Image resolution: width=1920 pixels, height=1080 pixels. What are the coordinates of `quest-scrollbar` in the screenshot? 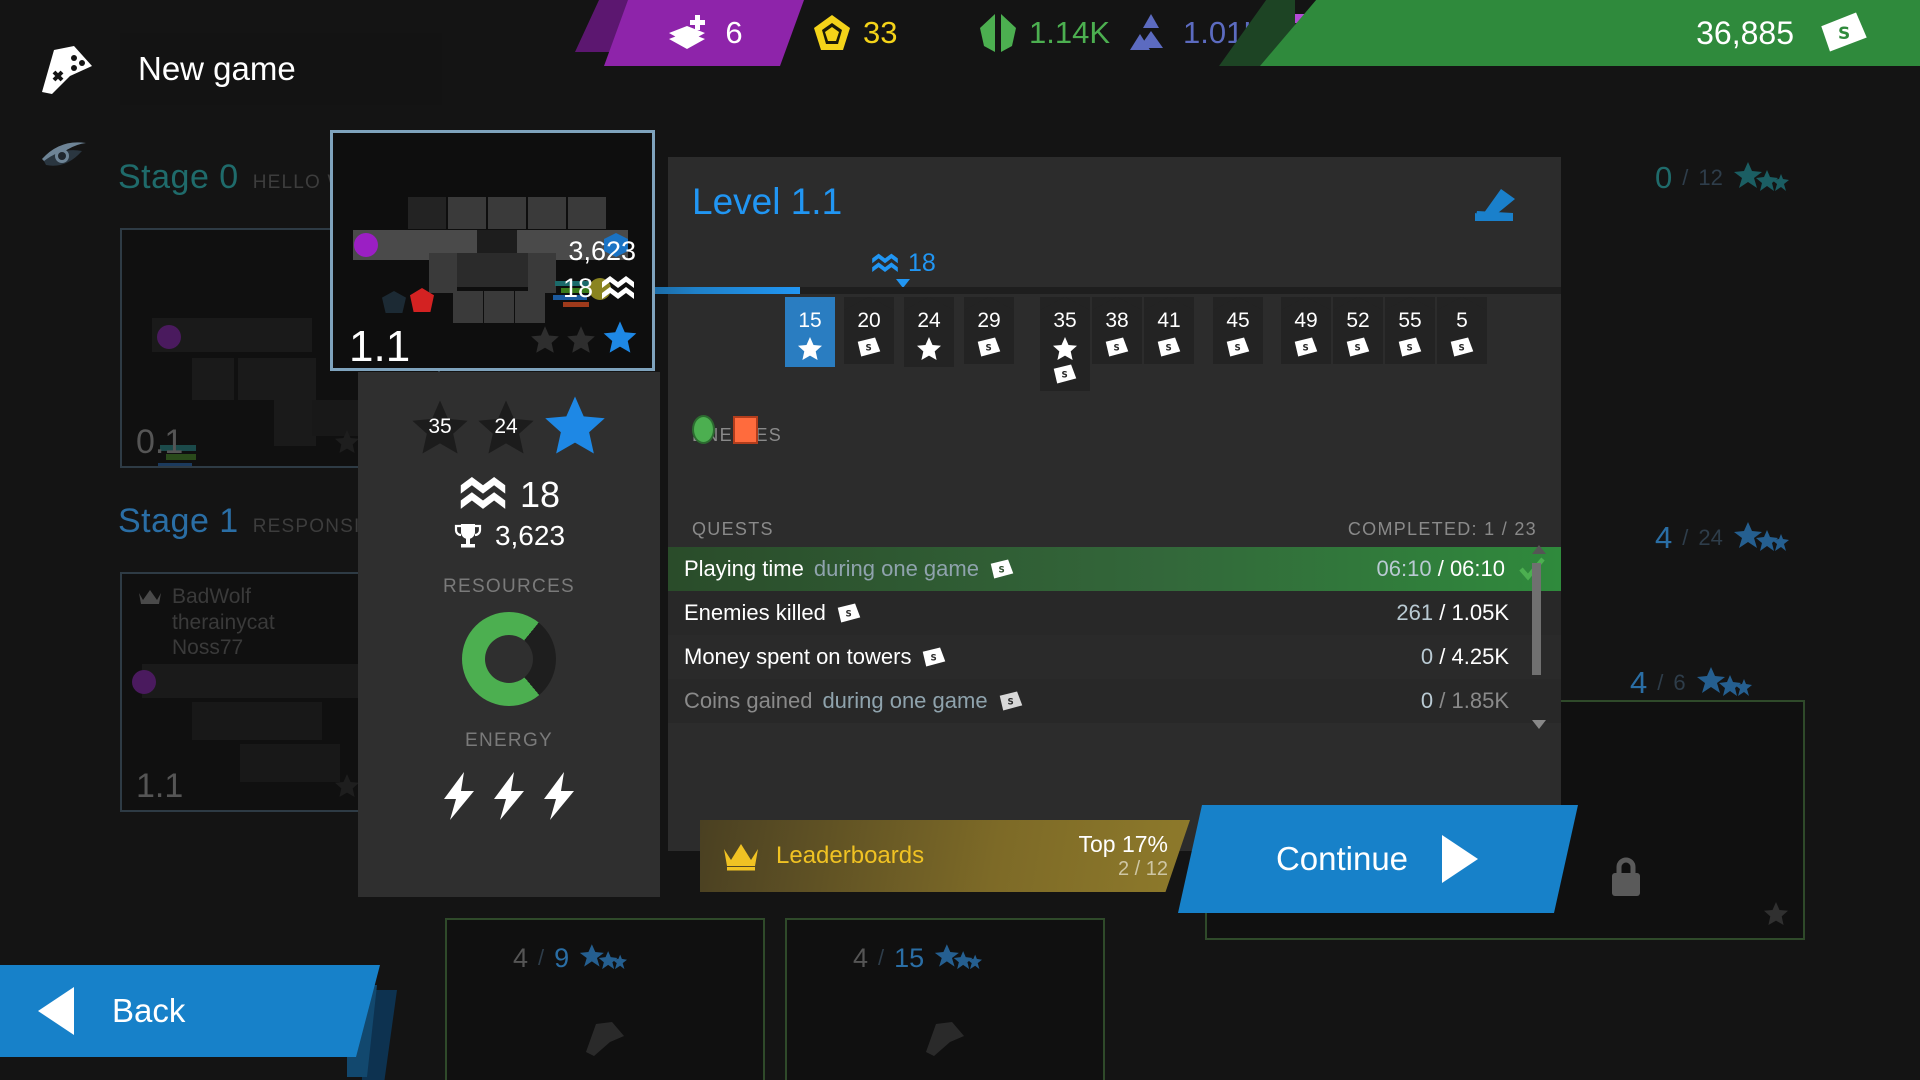 It's located at (1539, 637).